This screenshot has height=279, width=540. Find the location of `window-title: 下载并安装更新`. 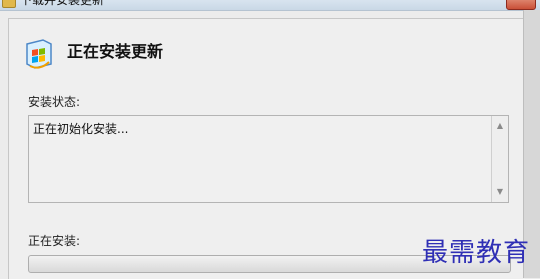

window-title: 下载并安装更新 is located at coordinates (62, 3).